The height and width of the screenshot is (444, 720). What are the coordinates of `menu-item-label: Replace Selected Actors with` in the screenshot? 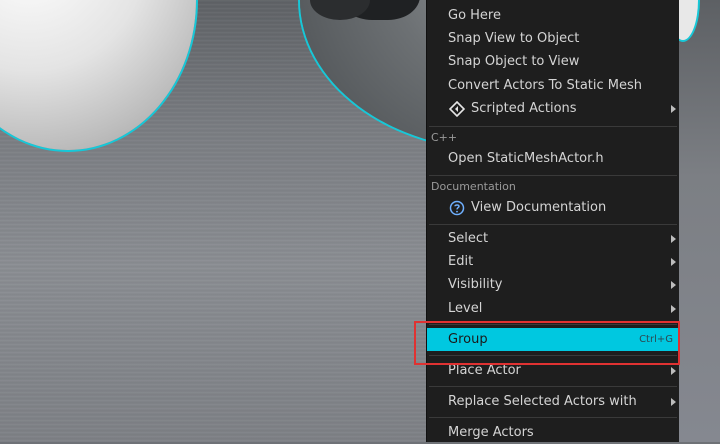 It's located at (542, 401).